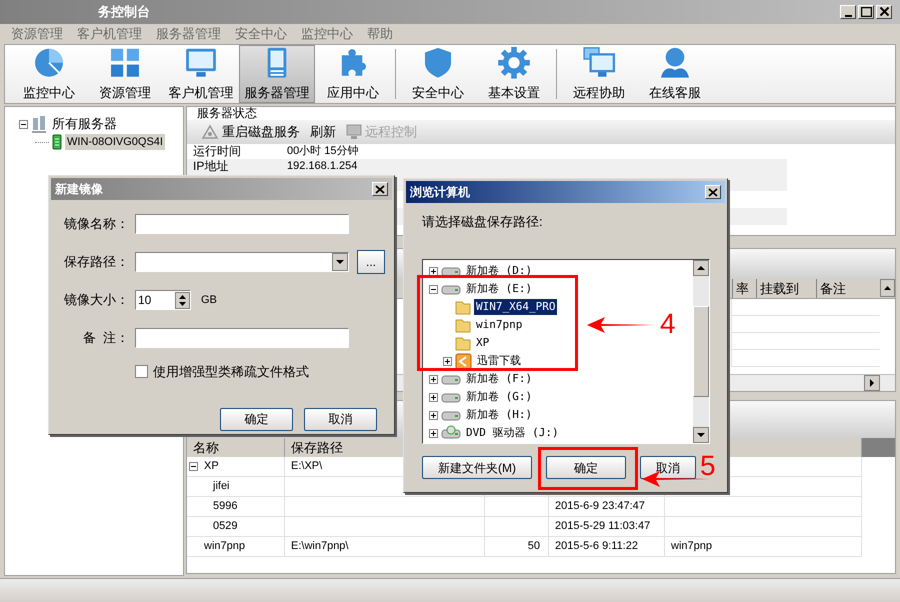  I want to click on dialog-button: 新建文件夹(M), so click(477, 467).